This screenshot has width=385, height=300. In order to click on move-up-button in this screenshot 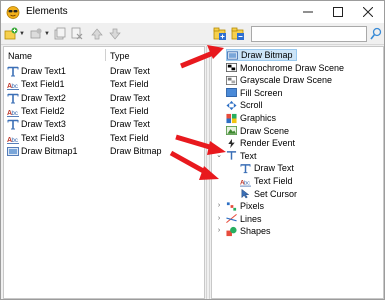, I will do `click(97, 34)`.